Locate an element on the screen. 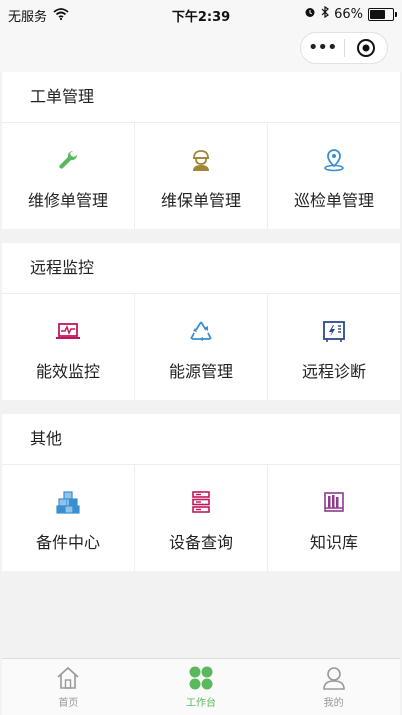 The height and width of the screenshot is (715, 402). menu-item-equipment-search: 设备查询 is located at coordinates (201, 518).